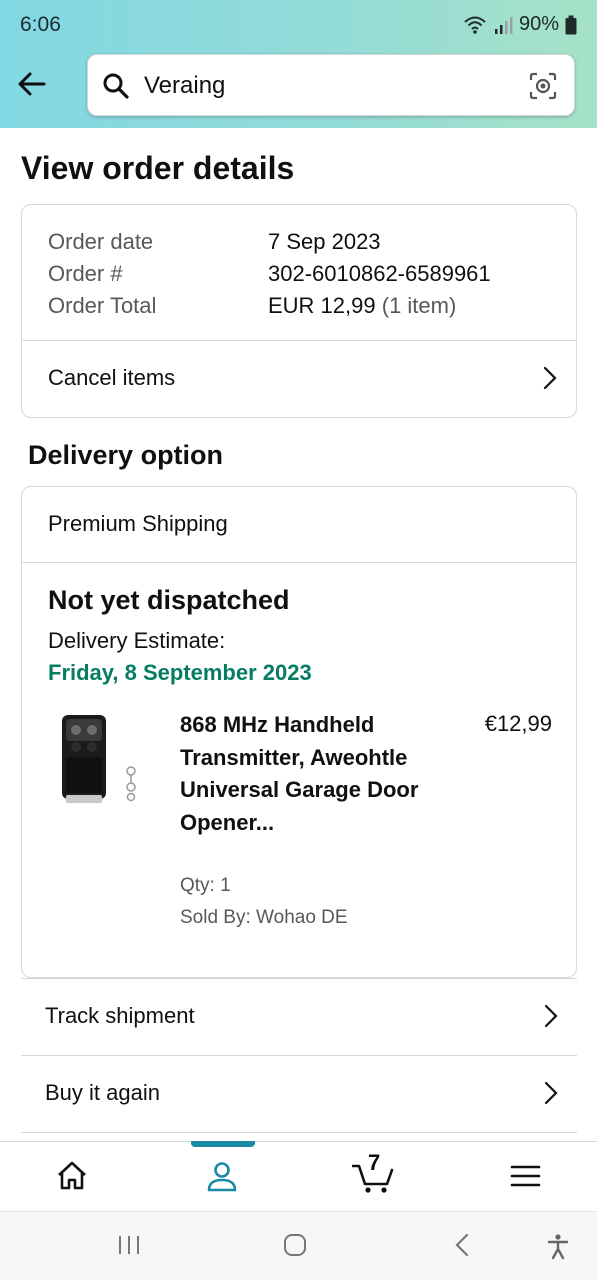 Image resolution: width=597 pixels, height=1280 pixels. What do you see at coordinates (299, 1016) in the screenshot?
I see `track-shipment-button: Track shipment` at bounding box center [299, 1016].